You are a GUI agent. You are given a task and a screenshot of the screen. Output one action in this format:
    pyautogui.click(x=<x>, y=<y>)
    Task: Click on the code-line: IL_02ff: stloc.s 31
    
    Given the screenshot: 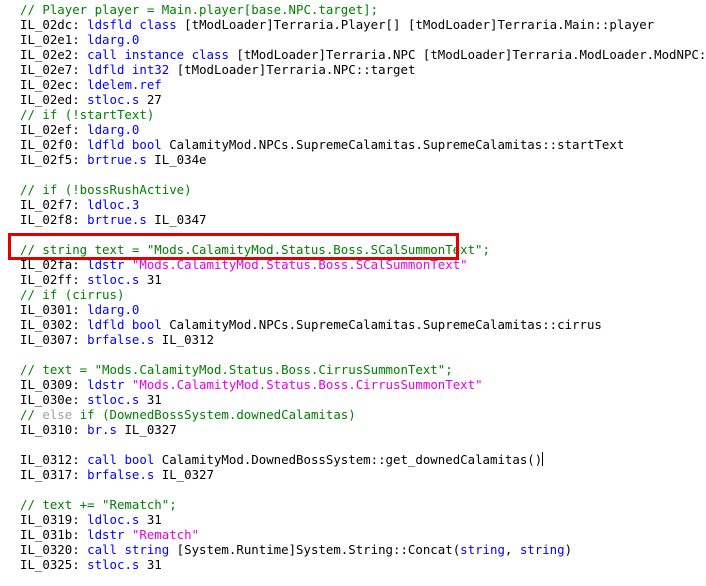 What is the action you would take?
    pyautogui.click(x=363, y=279)
    